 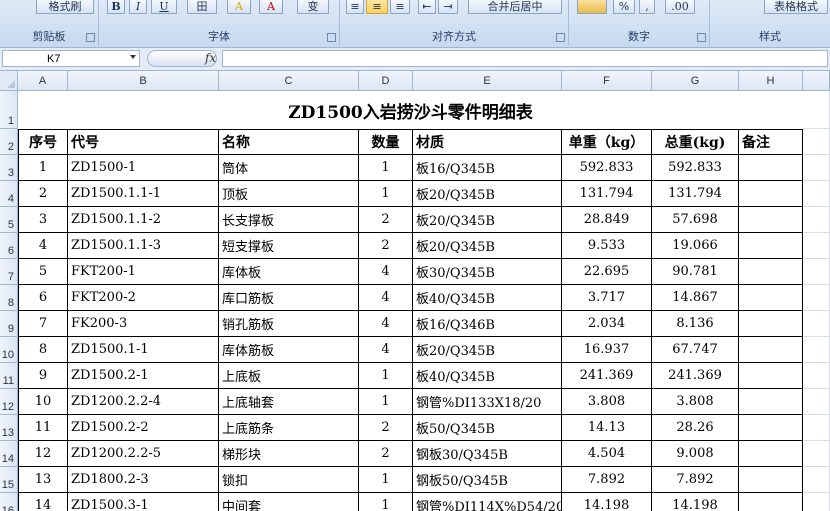 I want to click on data-cell: 12, so click(x=43, y=454).